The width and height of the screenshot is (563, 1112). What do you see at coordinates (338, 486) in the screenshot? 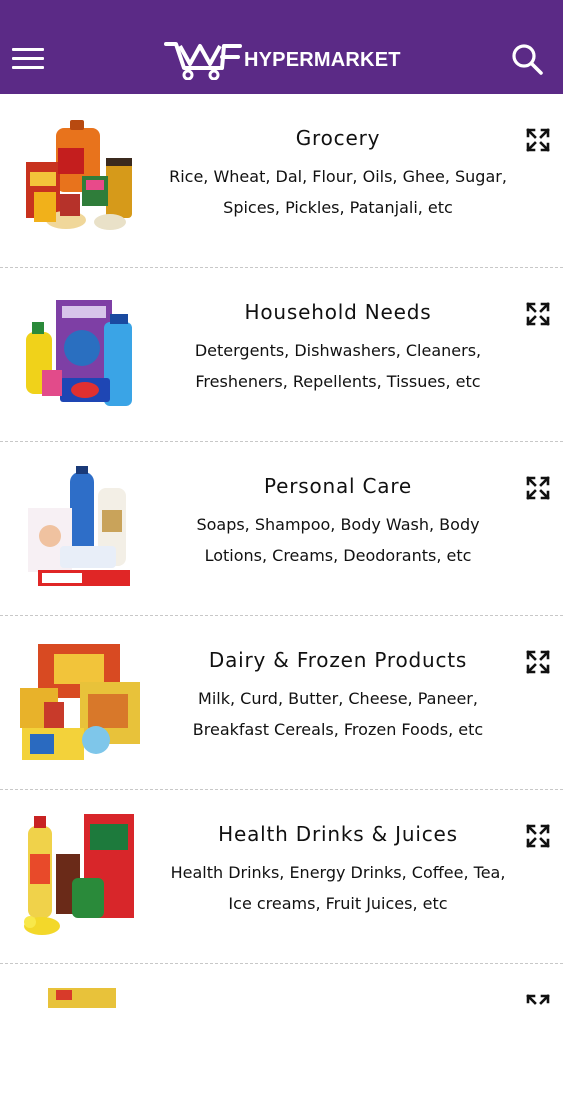
I see `category-title: Personal Care` at bounding box center [338, 486].